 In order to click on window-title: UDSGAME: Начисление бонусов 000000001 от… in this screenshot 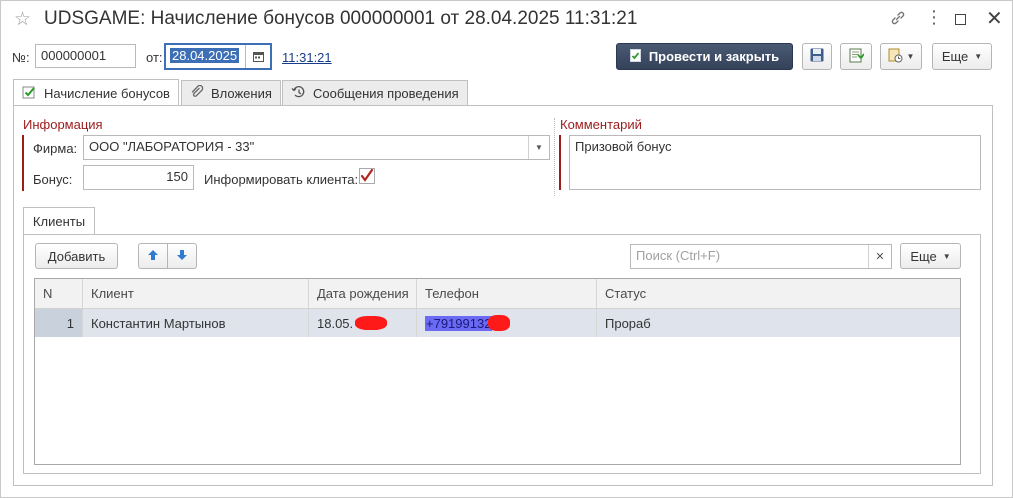, I will do `click(341, 18)`.